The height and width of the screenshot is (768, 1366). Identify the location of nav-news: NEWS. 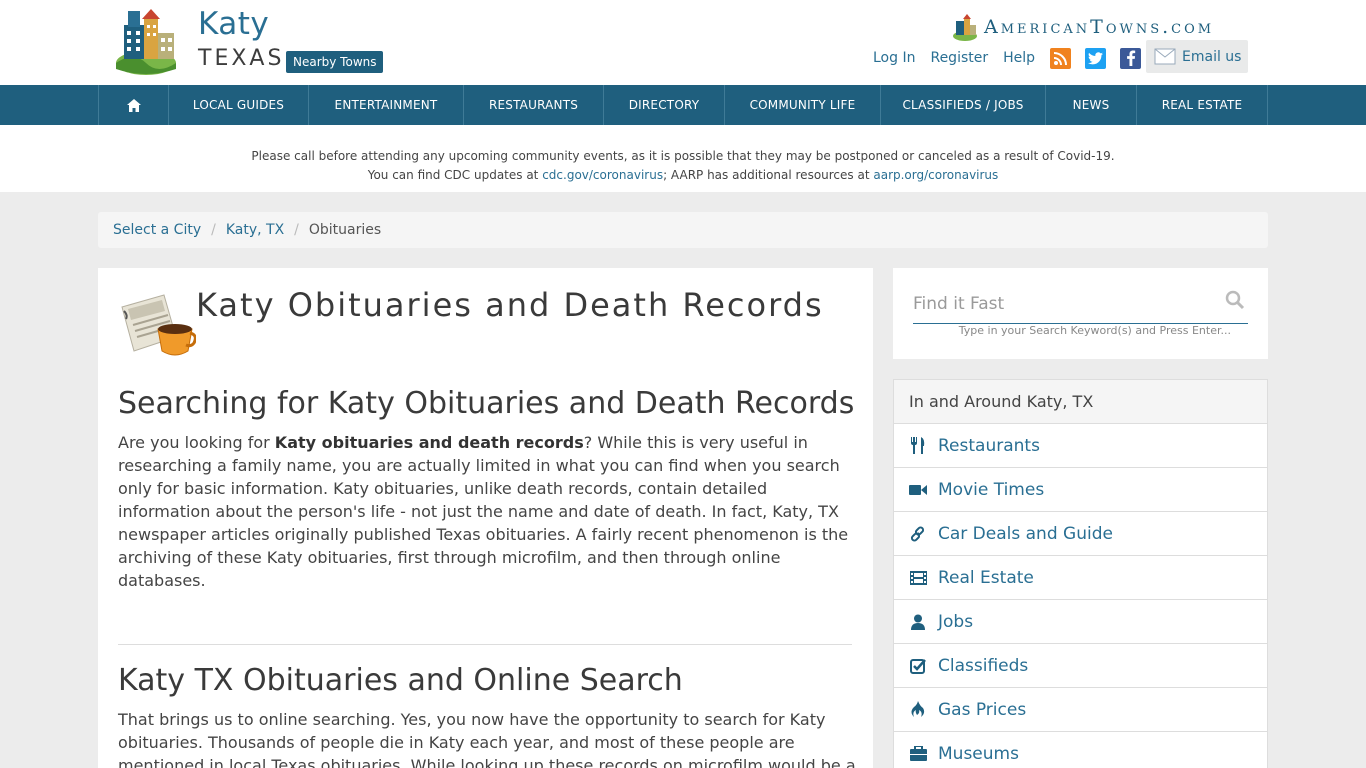
(1091, 105).